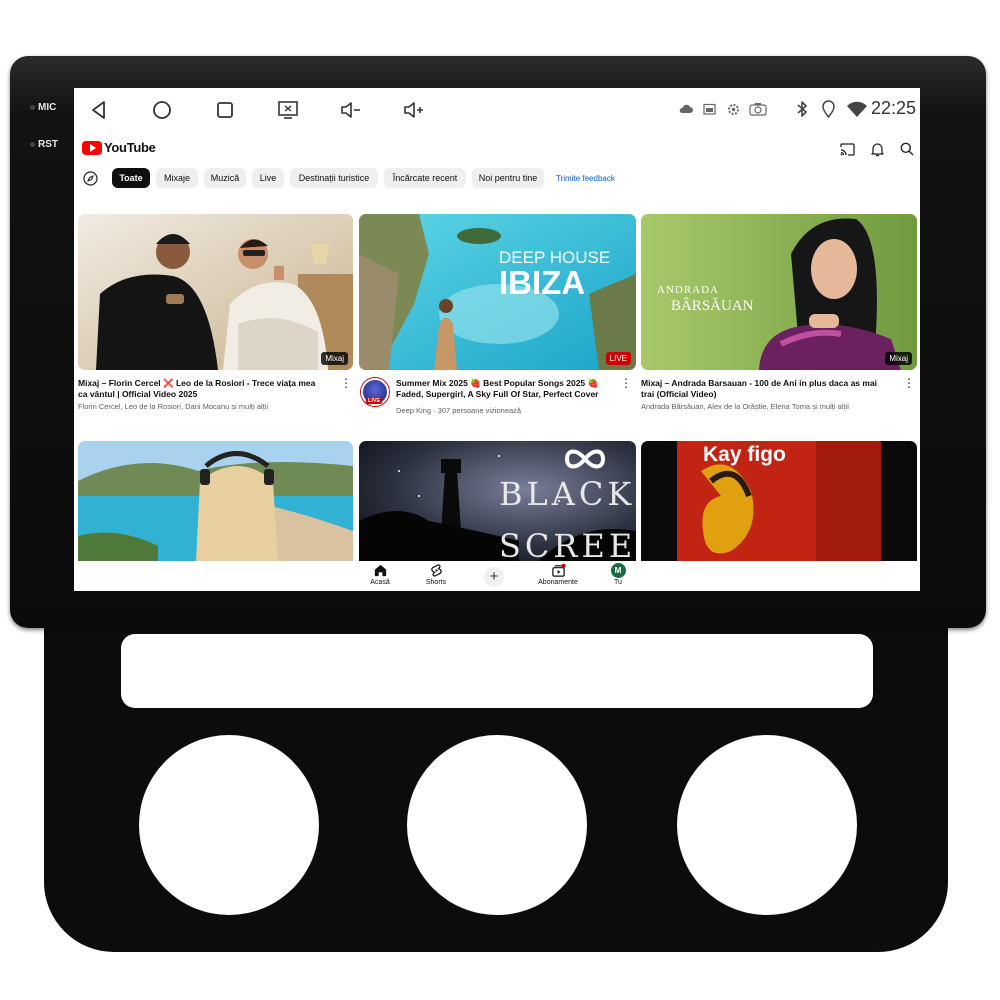 The width and height of the screenshot is (1000, 1000). What do you see at coordinates (877, 149) in the screenshot?
I see `bell-icon` at bounding box center [877, 149].